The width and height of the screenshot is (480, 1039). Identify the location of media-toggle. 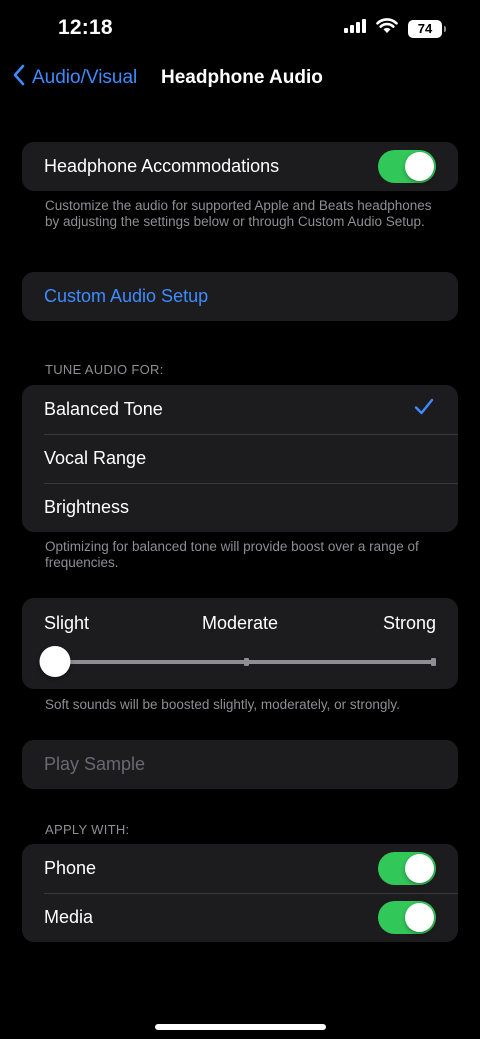
(407, 917).